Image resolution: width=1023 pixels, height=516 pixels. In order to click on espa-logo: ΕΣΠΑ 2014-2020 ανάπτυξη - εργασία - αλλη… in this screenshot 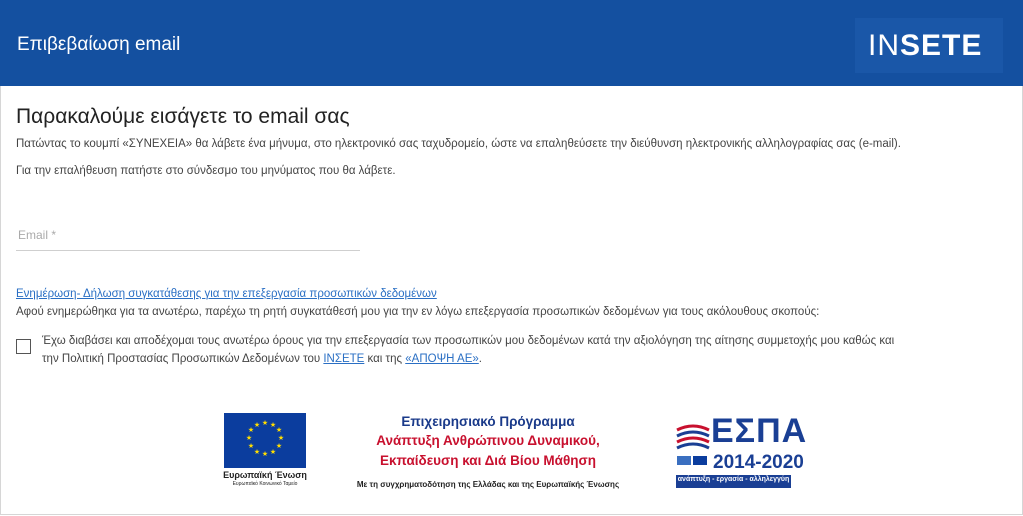, I will do `click(740, 452)`.